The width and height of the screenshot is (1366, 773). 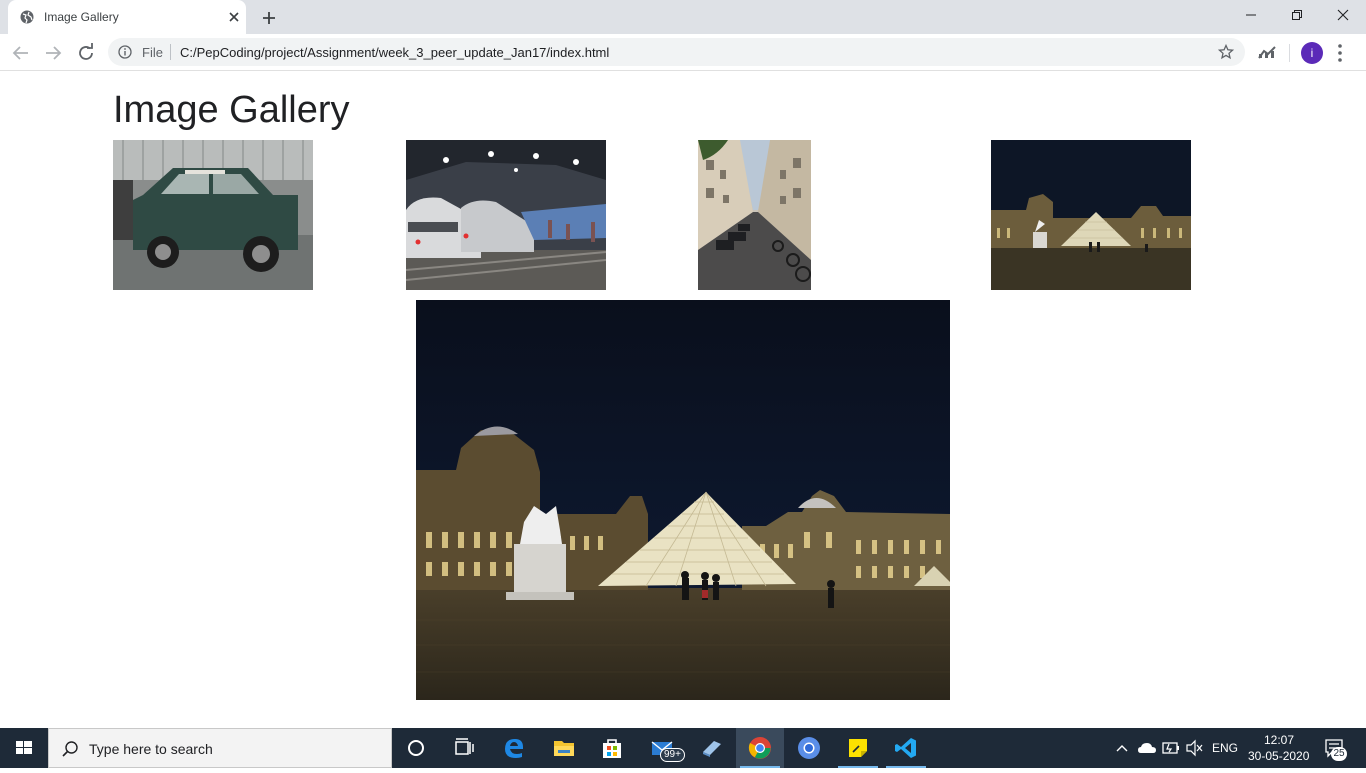 What do you see at coordinates (1194, 748) in the screenshot?
I see `volume-muted-icon` at bounding box center [1194, 748].